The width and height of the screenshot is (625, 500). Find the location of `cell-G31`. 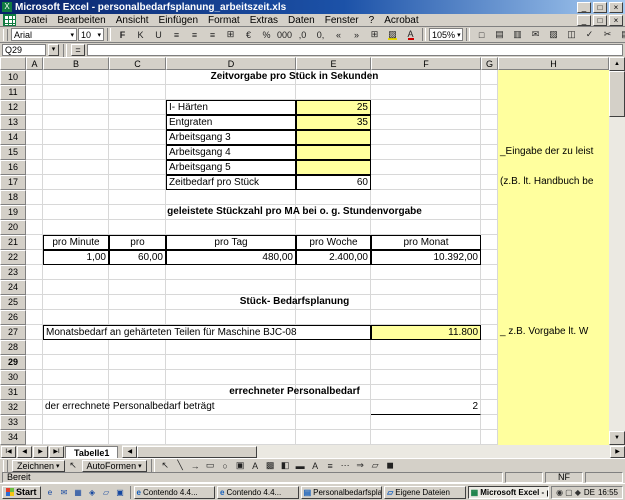

cell-G31 is located at coordinates (489, 392).